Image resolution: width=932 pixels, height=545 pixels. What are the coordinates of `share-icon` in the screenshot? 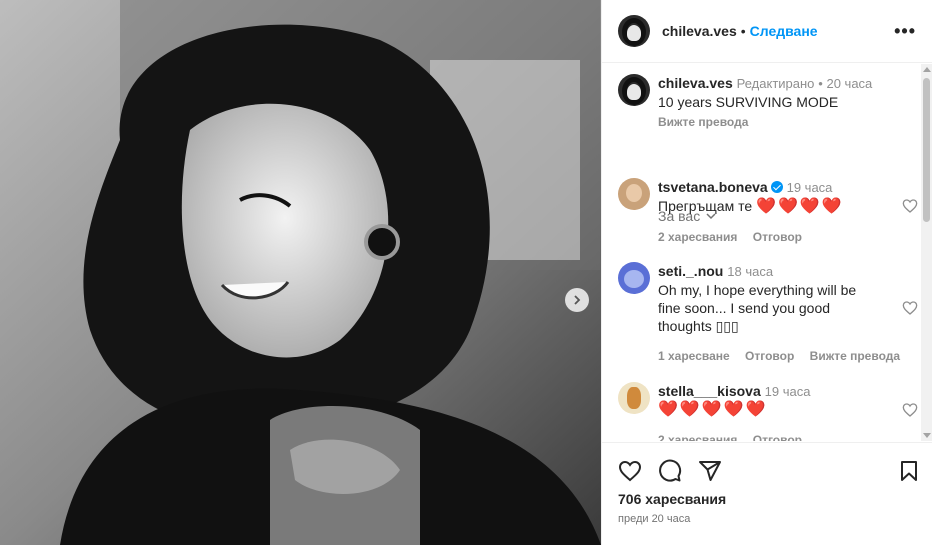 It's located at (710, 471).